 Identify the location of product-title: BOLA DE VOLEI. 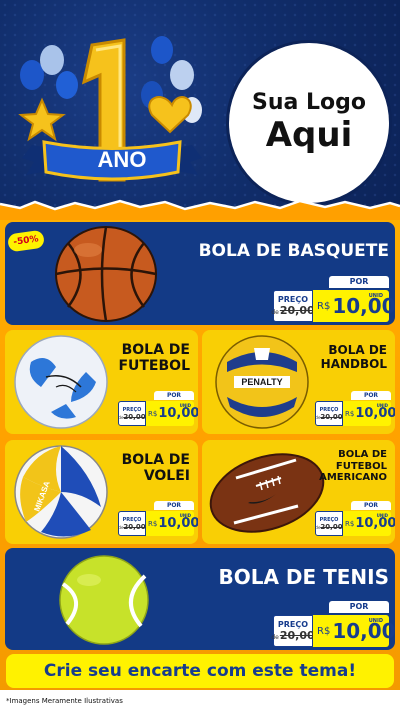
(156, 468).